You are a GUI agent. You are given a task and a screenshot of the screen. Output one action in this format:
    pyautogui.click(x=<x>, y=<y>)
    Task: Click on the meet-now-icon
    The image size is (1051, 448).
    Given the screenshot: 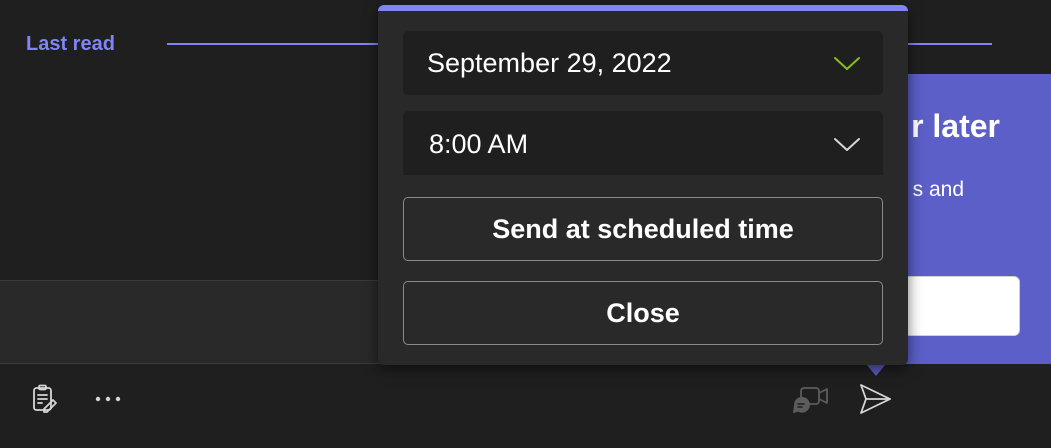 What is the action you would take?
    pyautogui.click(x=812, y=399)
    